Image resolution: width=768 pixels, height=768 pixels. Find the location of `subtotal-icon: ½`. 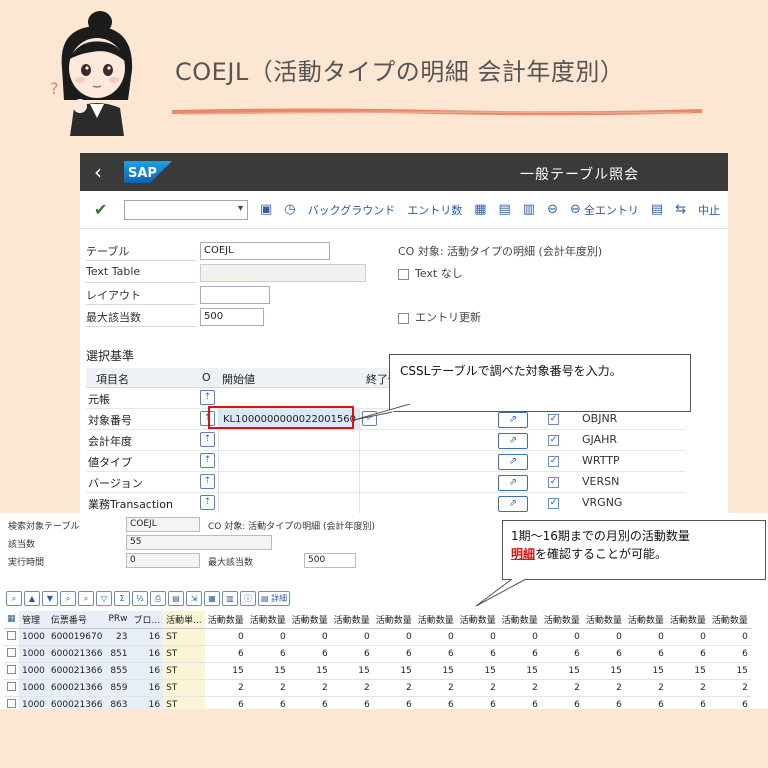

subtotal-icon: ½ is located at coordinates (140, 598).